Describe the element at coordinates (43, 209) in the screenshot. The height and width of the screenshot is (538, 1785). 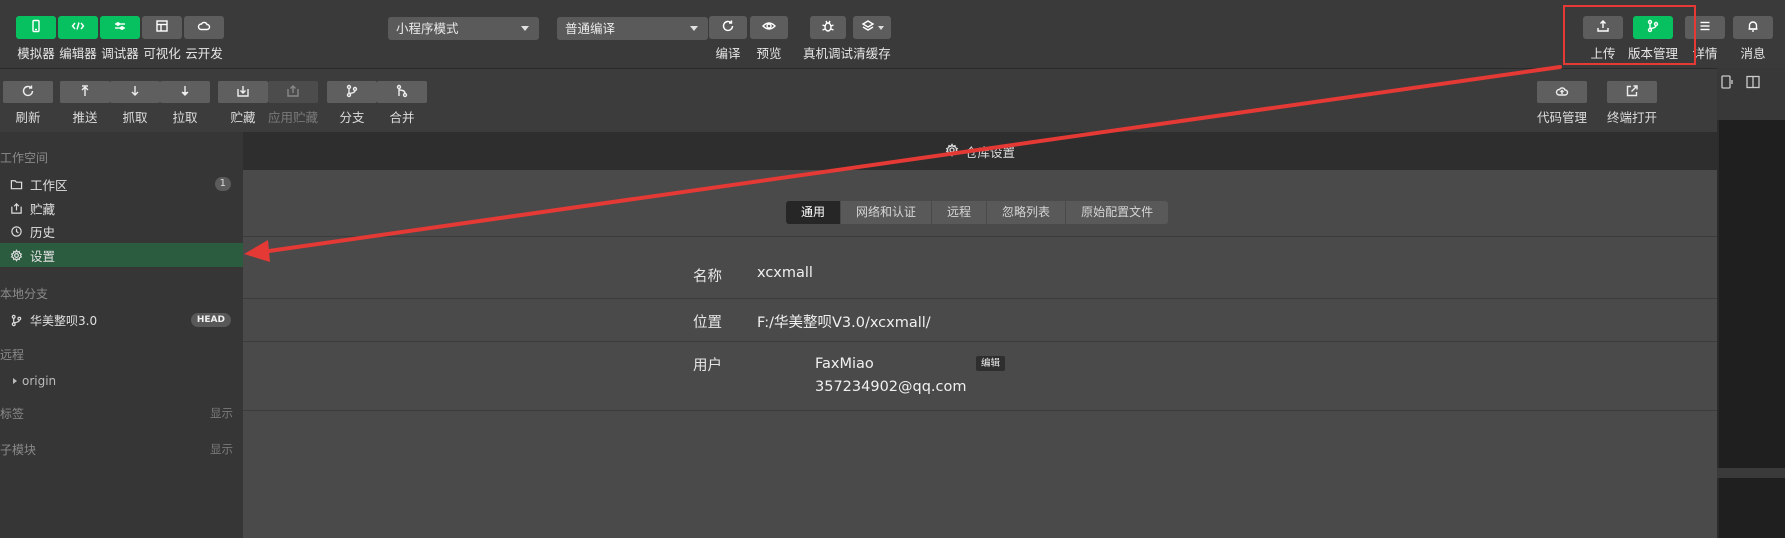
I see `sidebar-item-label: 贮藏` at that location.